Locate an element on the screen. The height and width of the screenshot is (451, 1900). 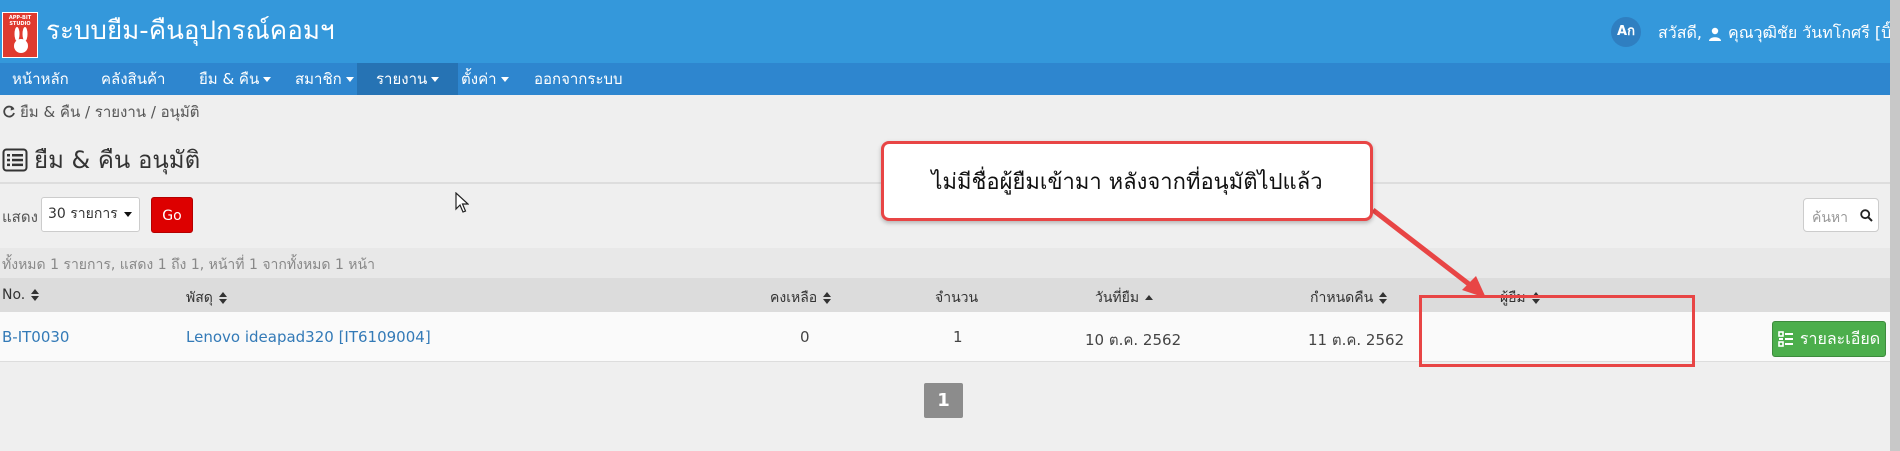
scroll-edge is located at coordinates (1895, 225).